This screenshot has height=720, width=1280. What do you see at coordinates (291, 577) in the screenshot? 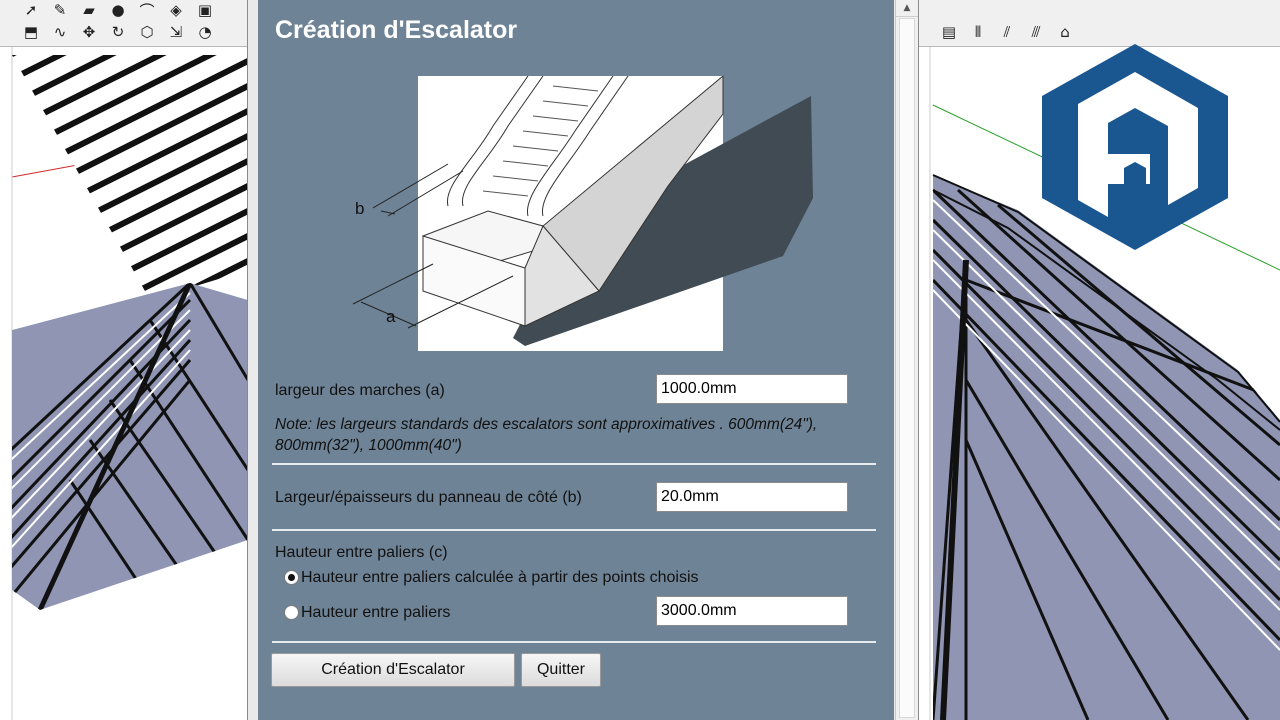
I see `radio-calculated-height` at bounding box center [291, 577].